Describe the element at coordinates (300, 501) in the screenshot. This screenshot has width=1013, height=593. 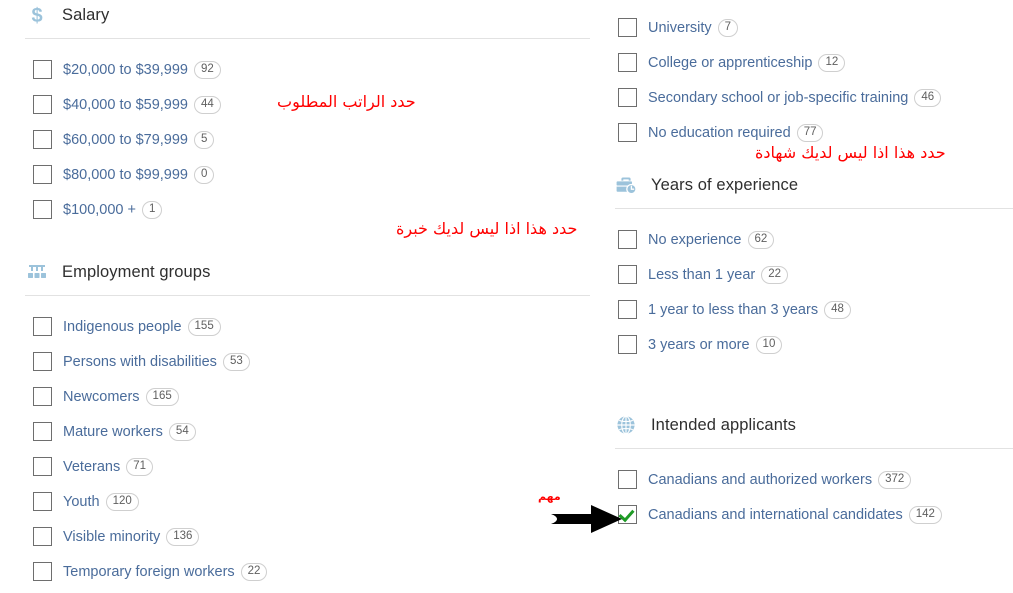
I see `employment-group-option-row: Youth 120` at that location.